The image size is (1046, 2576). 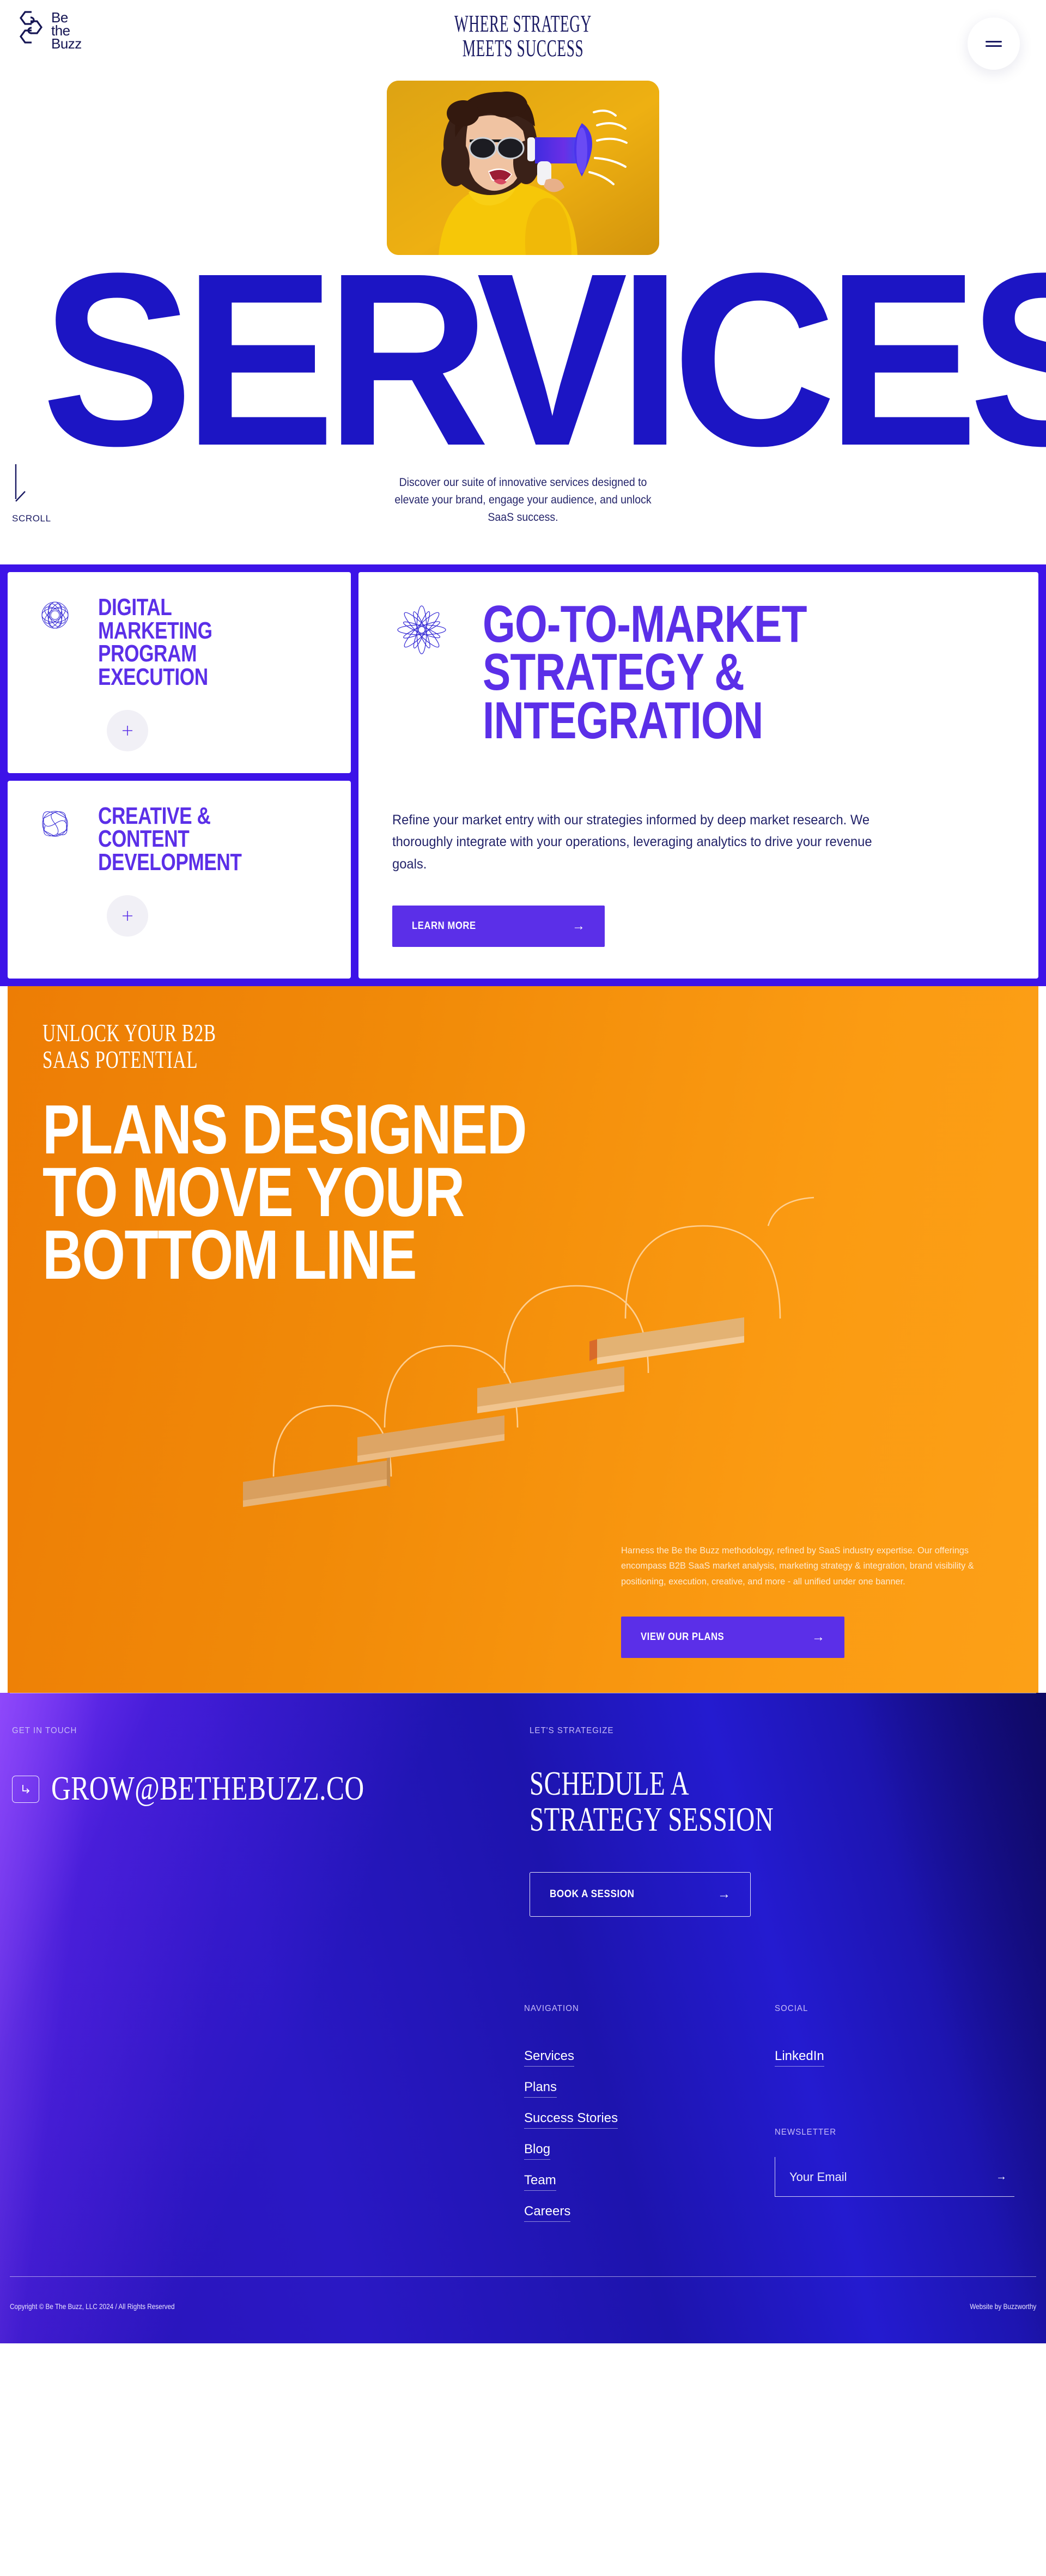 I want to click on wooden-stair-blocks-illustration, so click(x=629, y=1362).